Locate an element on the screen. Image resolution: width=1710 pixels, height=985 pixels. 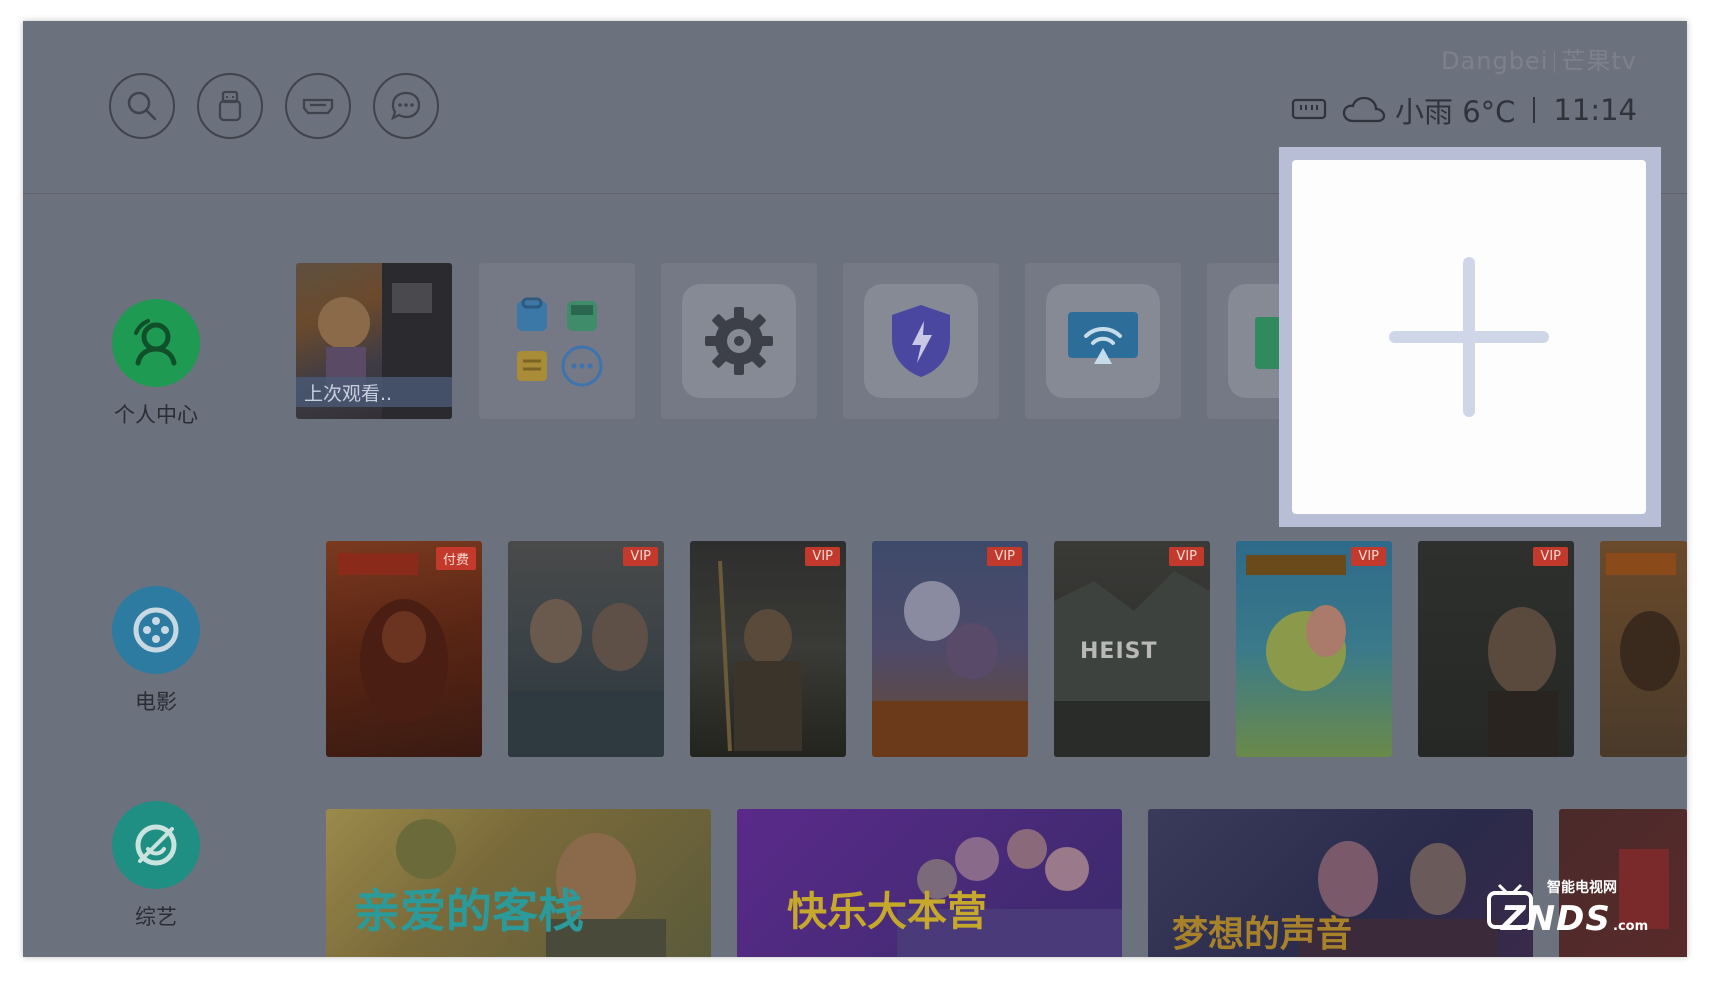
plus-icon is located at coordinates (1469, 337).